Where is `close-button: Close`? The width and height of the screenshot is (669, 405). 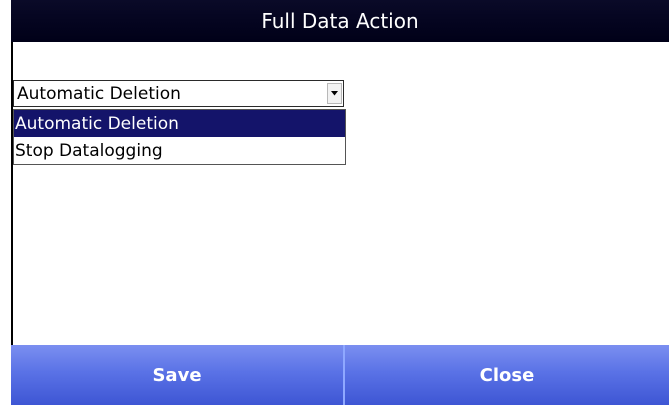 close-button: Close is located at coordinates (507, 375).